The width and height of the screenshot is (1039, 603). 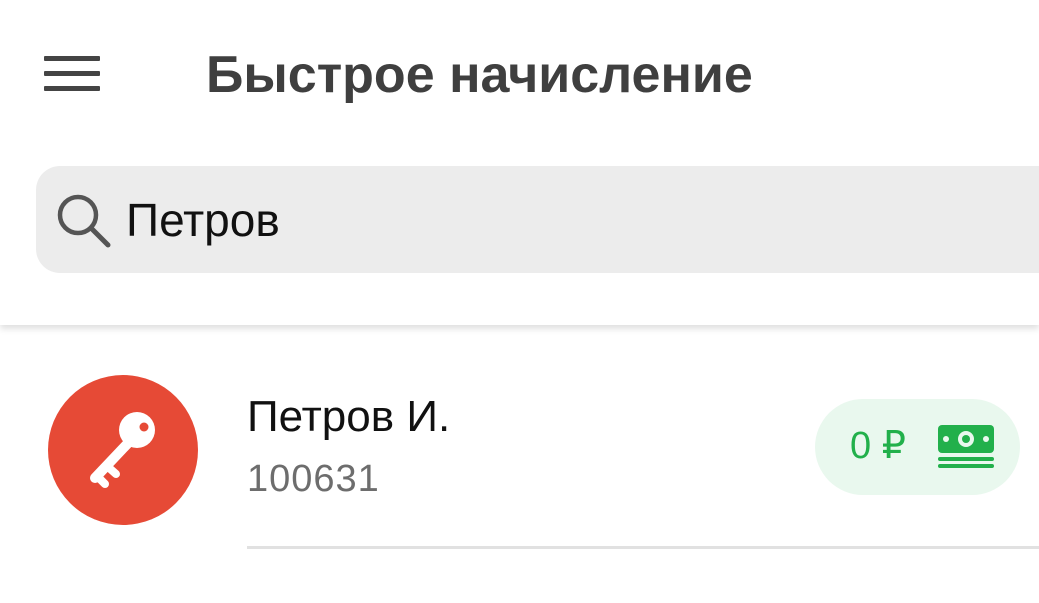 I want to click on money-icon, so click(x=966, y=446).